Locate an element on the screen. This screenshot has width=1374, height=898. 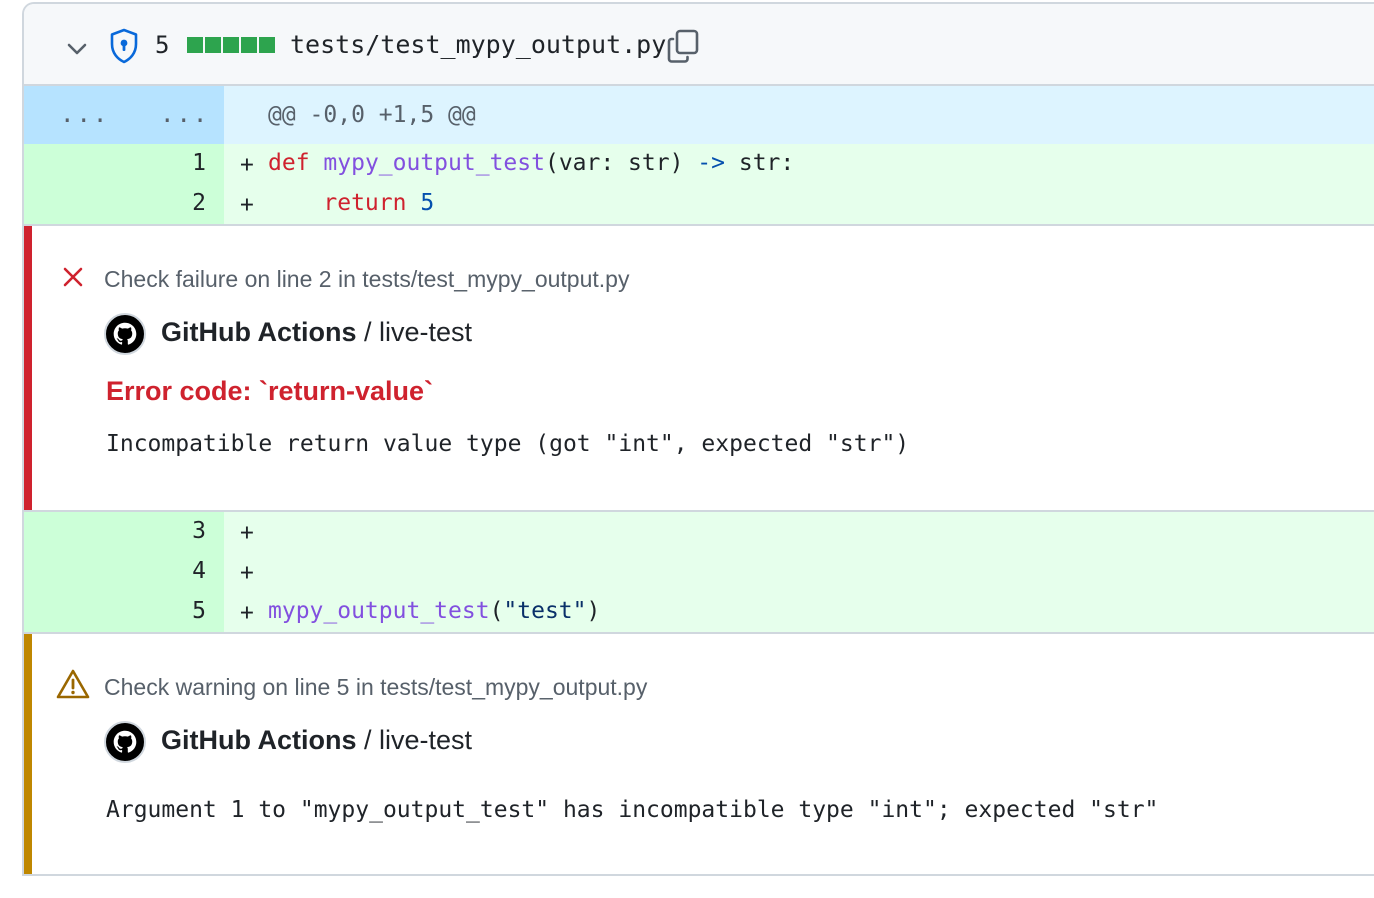
file-header: 5 tests/test_mypy_output.py is located at coordinates (699, 45).